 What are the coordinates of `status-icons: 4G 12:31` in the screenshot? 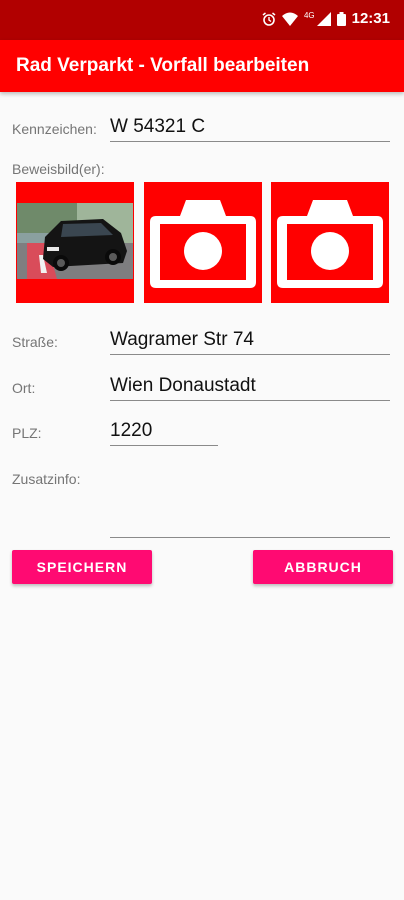 It's located at (326, 18).